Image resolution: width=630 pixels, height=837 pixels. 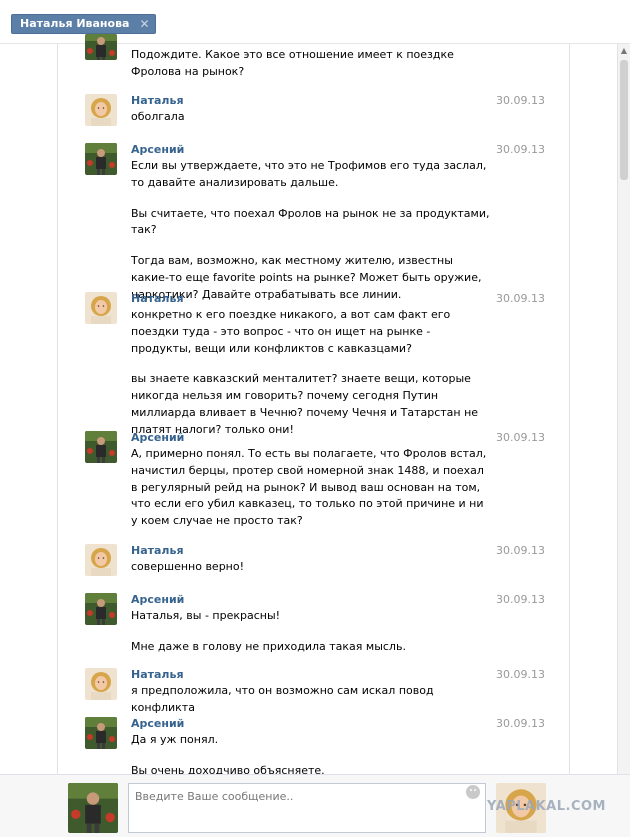 What do you see at coordinates (546, 806) in the screenshot?
I see `watermark: YAPLAKAL.COM` at bounding box center [546, 806].